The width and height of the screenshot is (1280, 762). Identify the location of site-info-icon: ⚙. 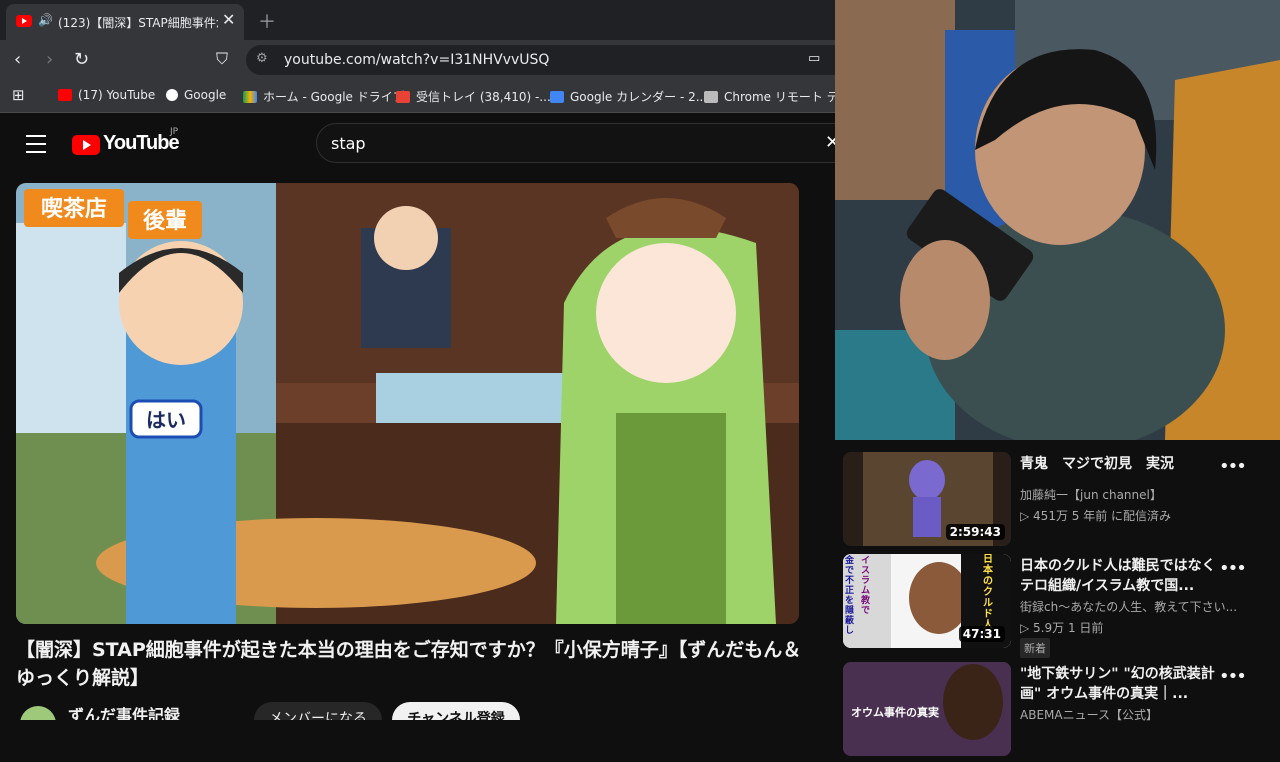
(262, 58).